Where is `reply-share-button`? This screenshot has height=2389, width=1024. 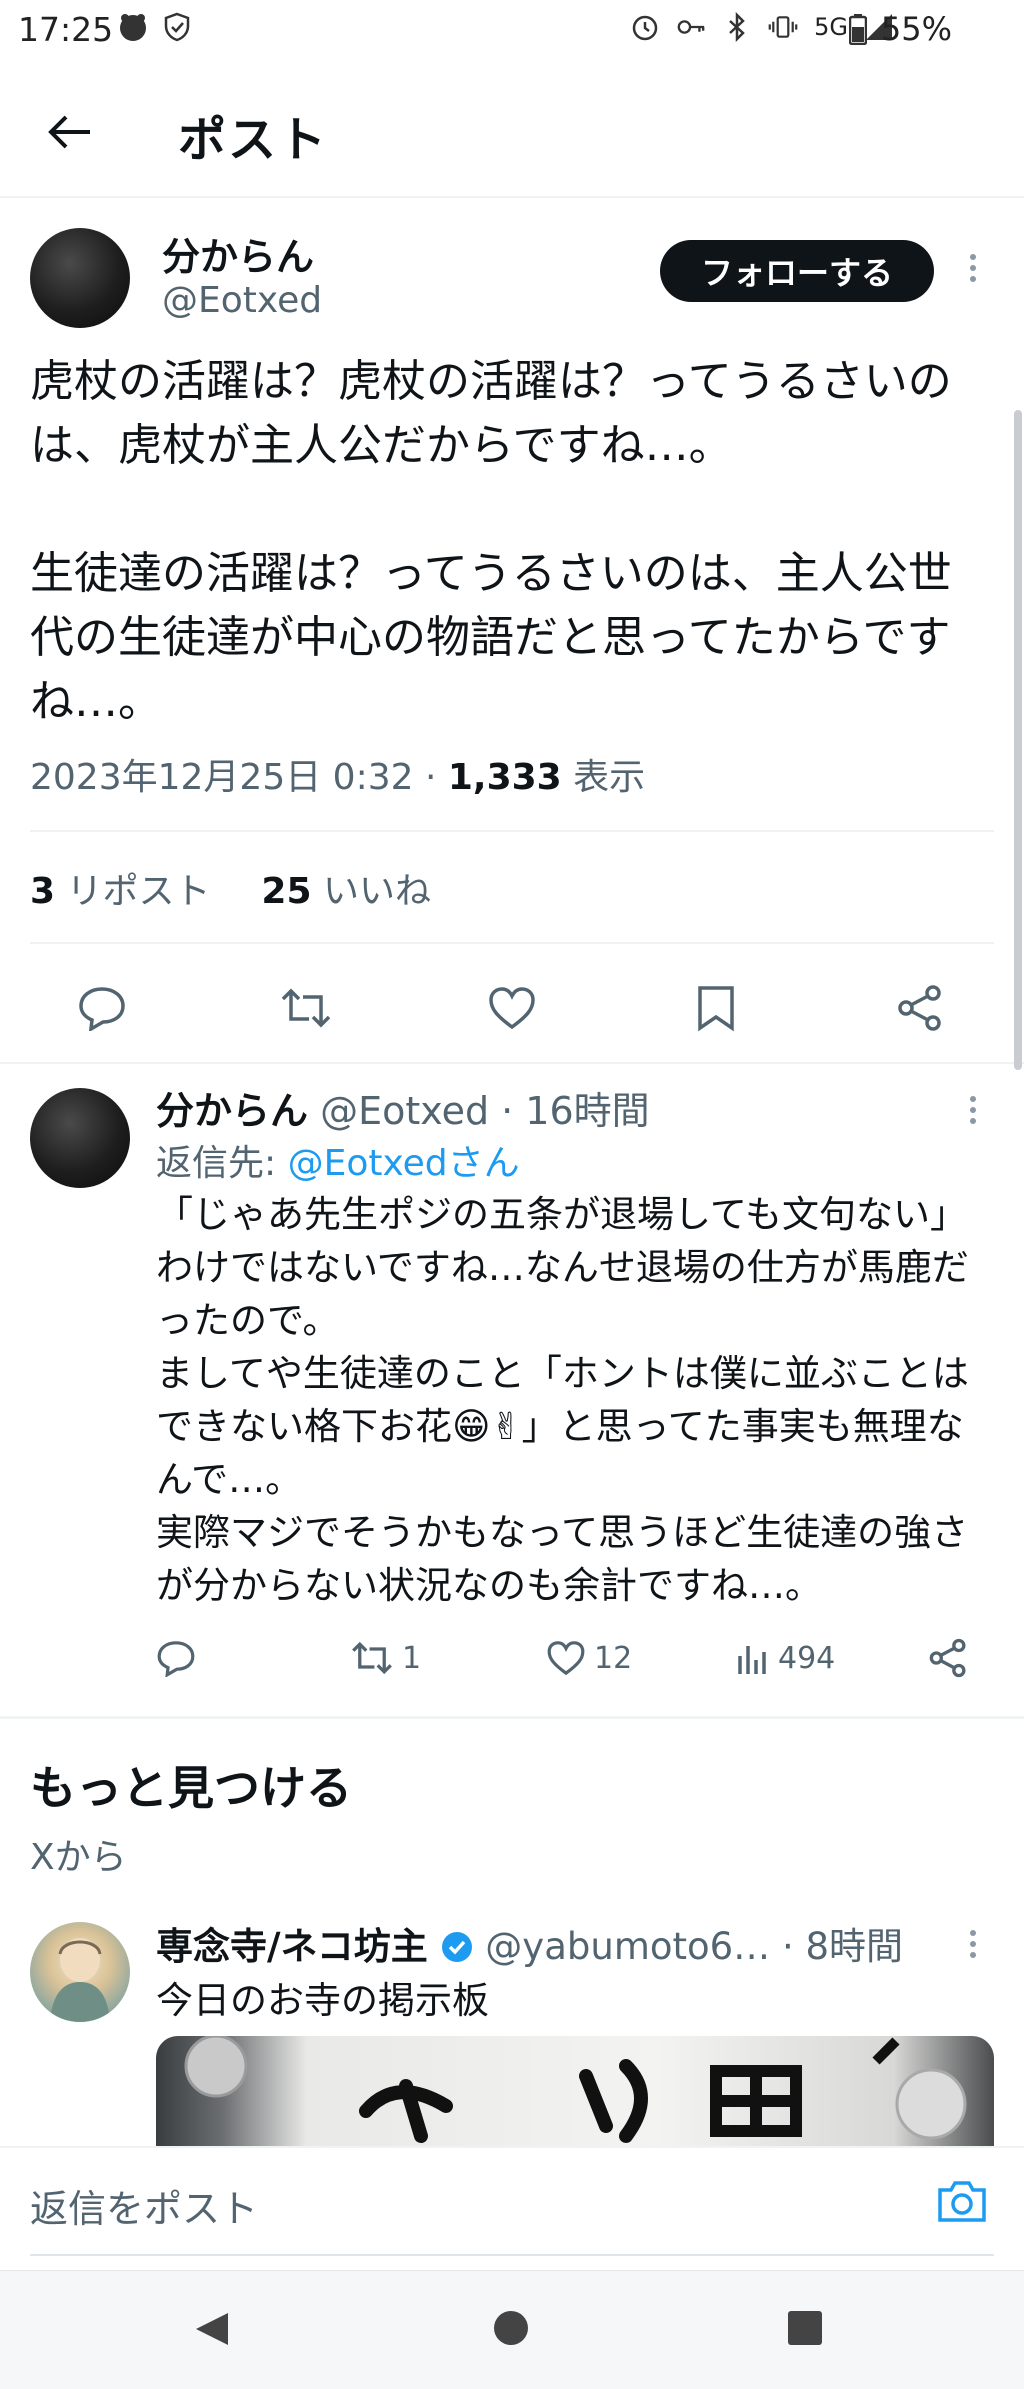 reply-share-button is located at coordinates (948, 1658).